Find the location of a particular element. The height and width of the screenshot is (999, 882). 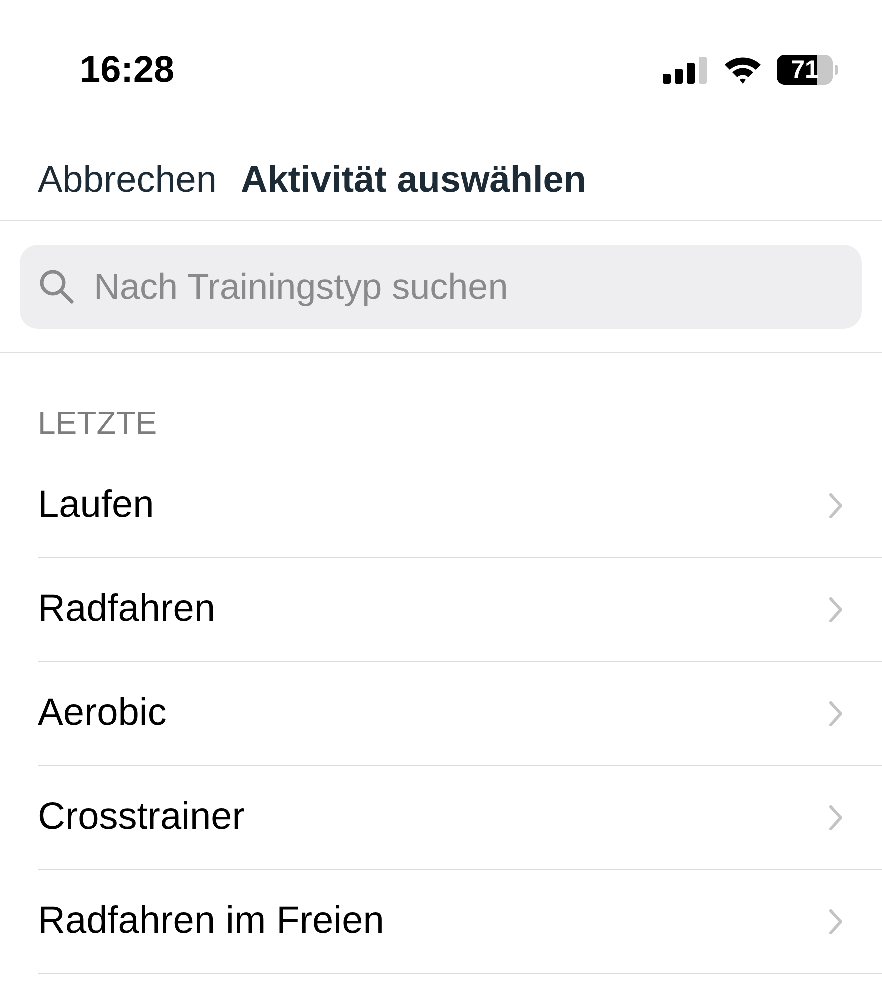

screen-title: Aktivität auswählen is located at coordinates (413, 180).